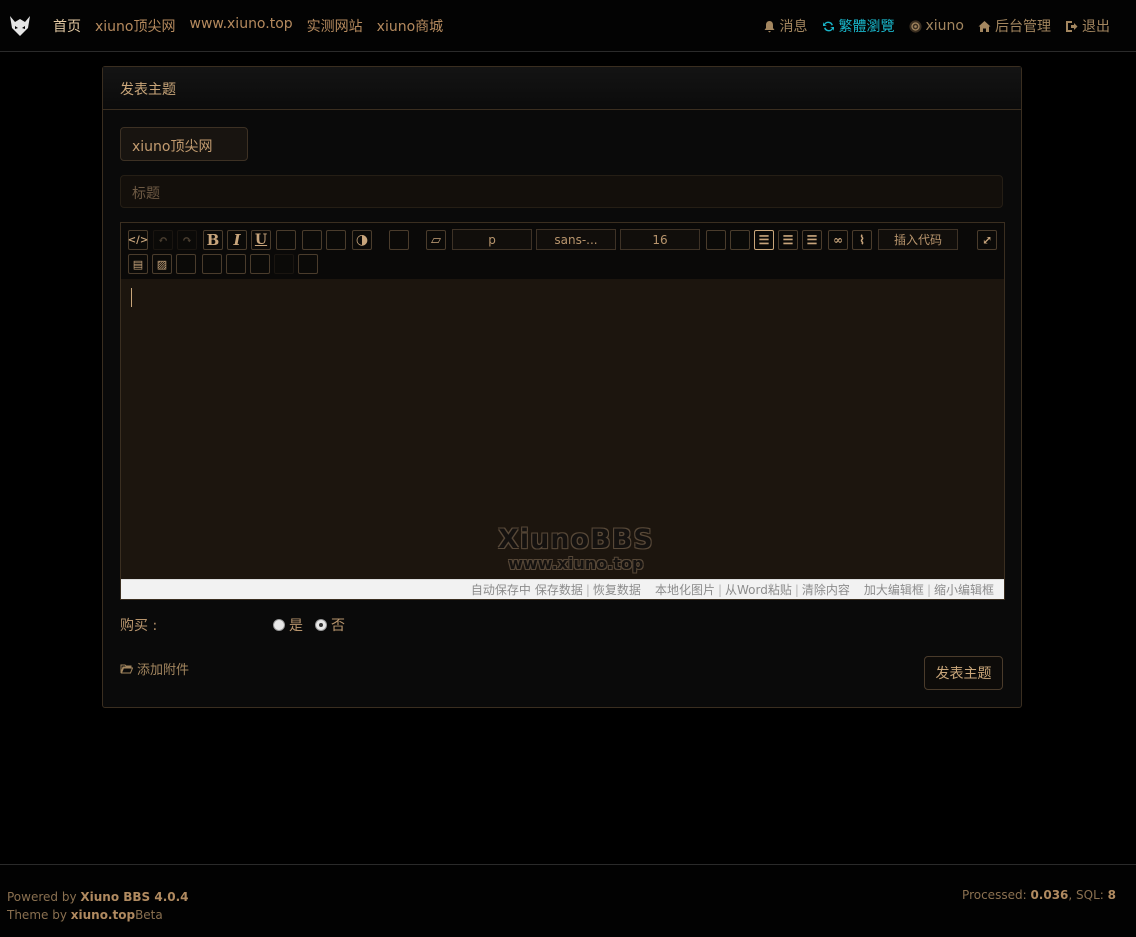 This screenshot has width=1136, height=937. Describe the element at coordinates (138, 240) in the screenshot. I see `source-code-icon: </>` at that location.